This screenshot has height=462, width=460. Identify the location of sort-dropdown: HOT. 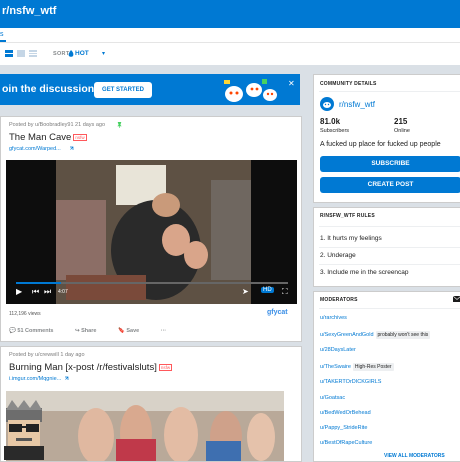
(82, 53).